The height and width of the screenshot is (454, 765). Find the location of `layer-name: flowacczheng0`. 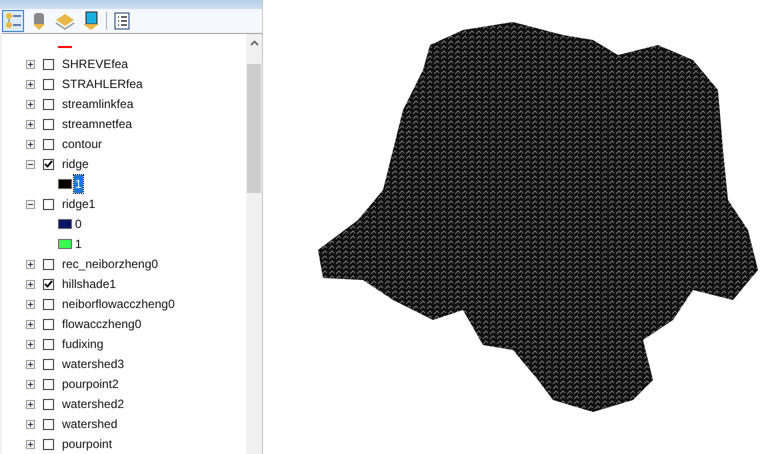

layer-name: flowacczheng0 is located at coordinates (102, 324).